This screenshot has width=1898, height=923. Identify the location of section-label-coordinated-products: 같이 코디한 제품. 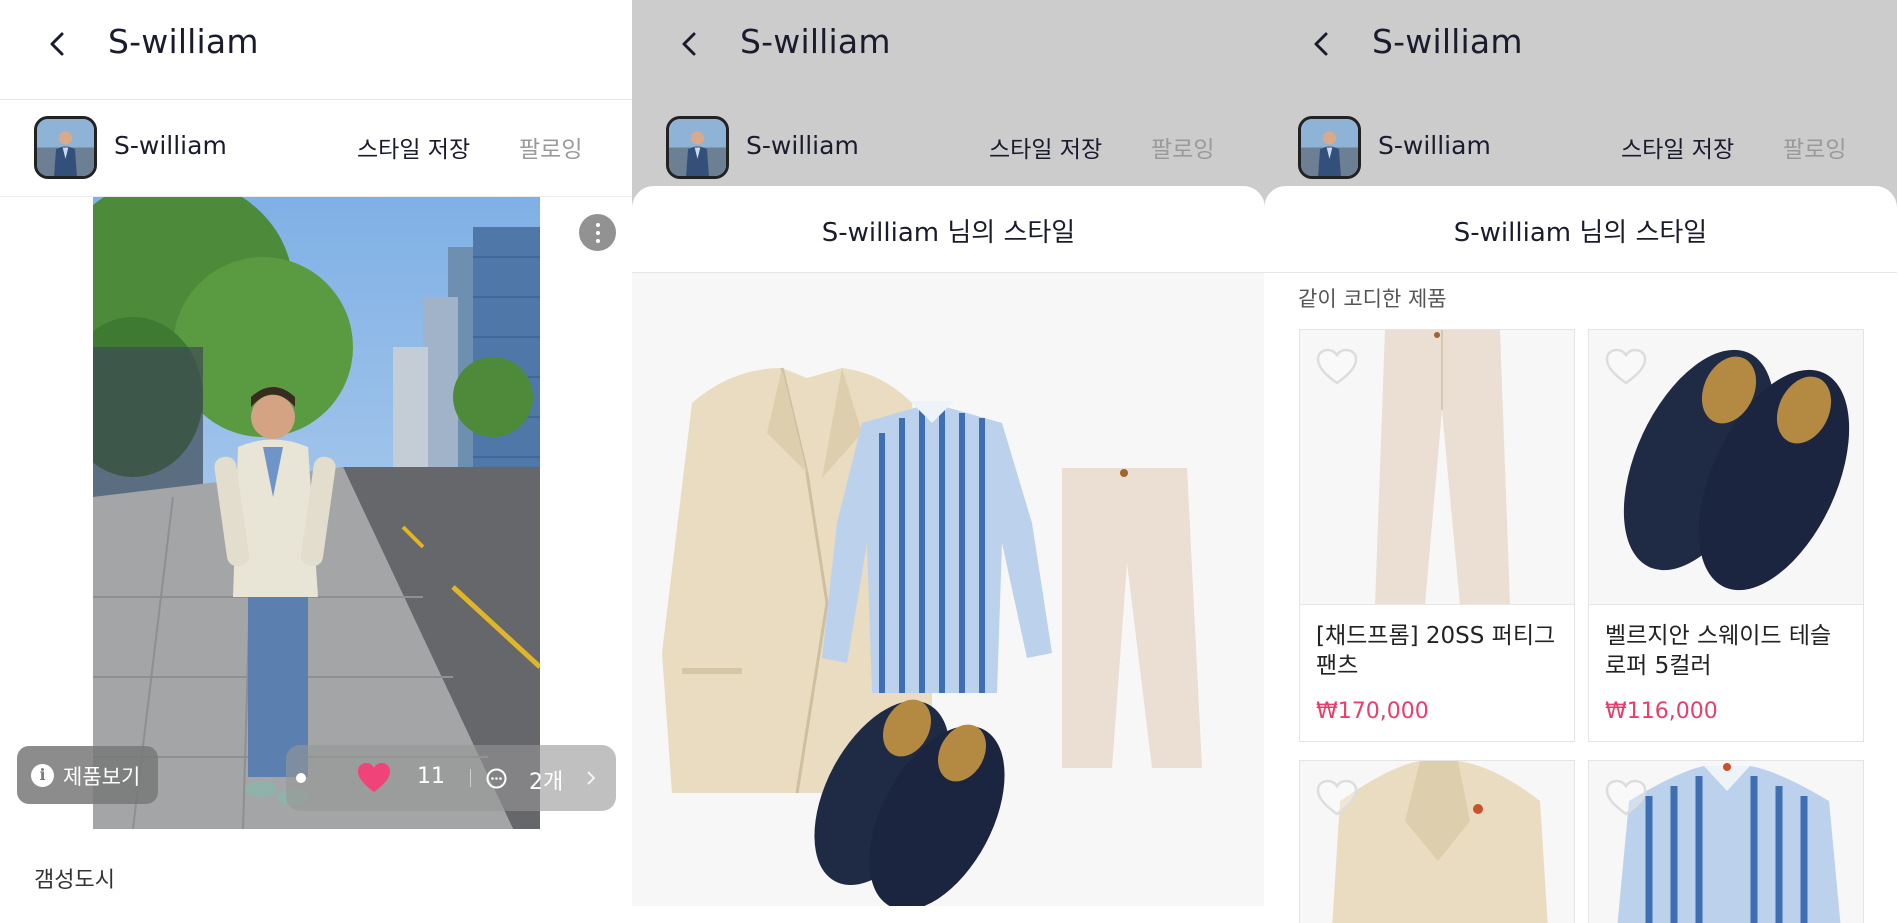
(1372, 299).